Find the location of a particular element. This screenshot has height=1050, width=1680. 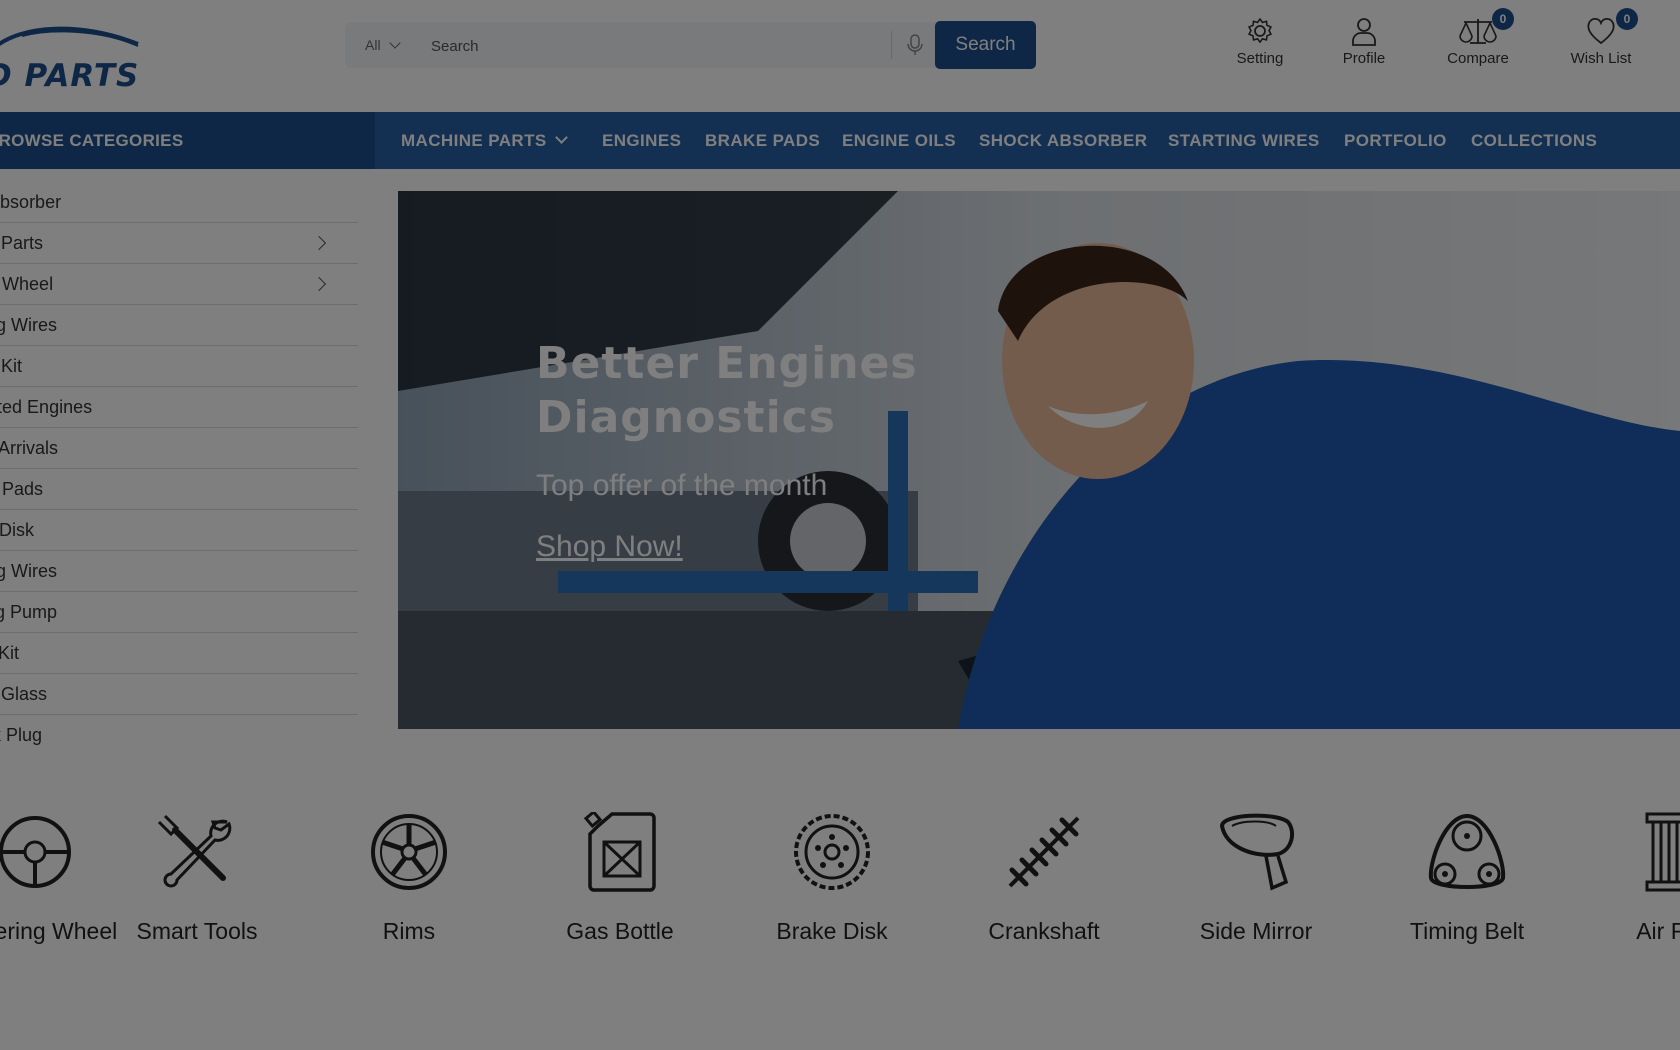

profile-label: Profile is located at coordinates (1364, 58).